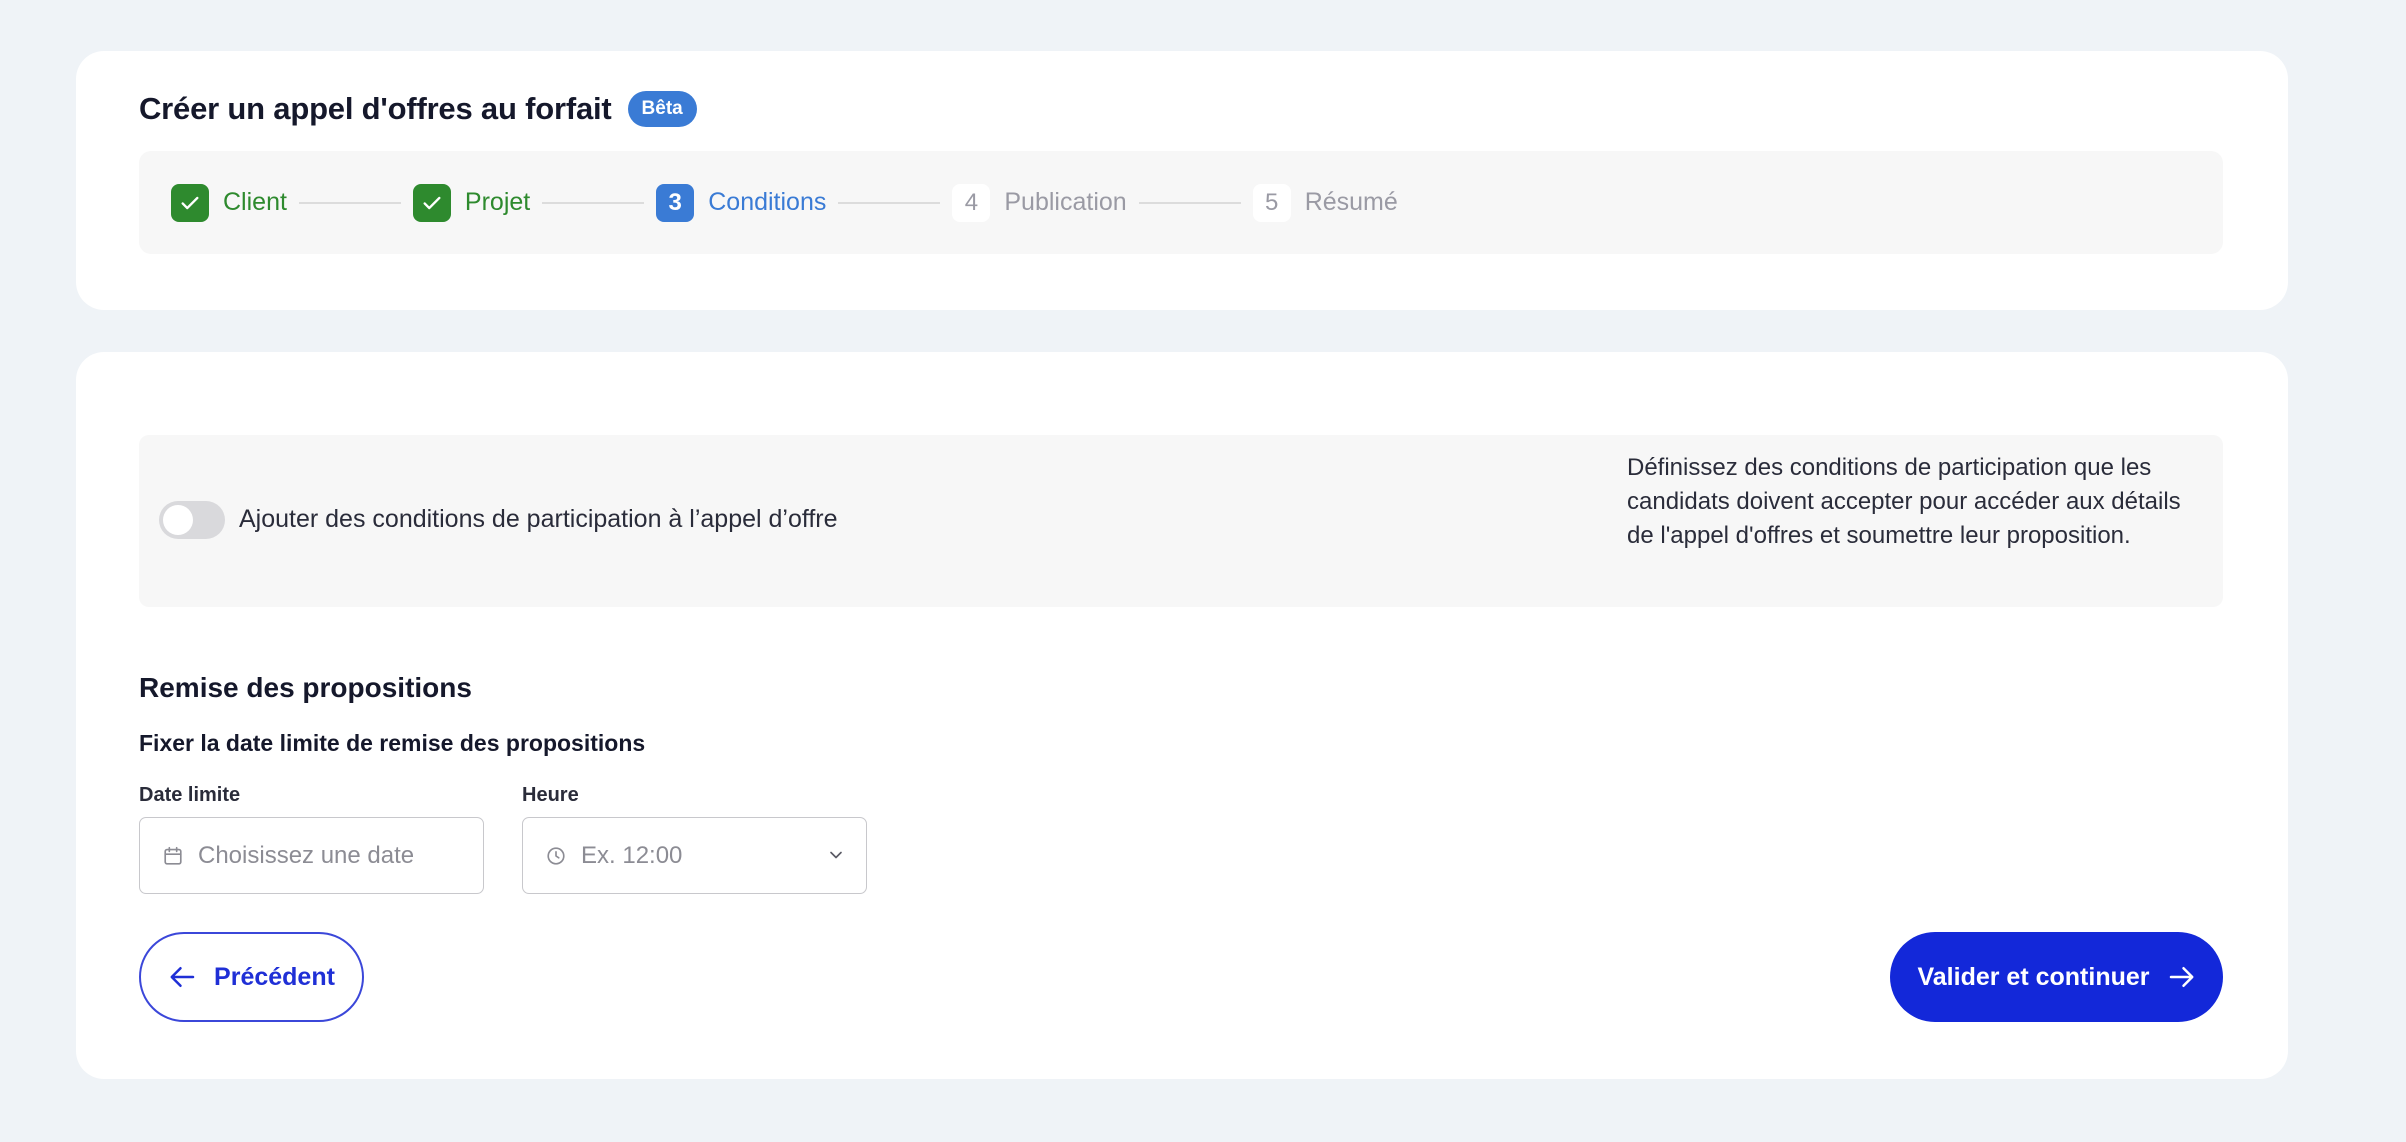 Image resolution: width=2406 pixels, height=1142 pixels. I want to click on step-resume: 5 Résumé, so click(1325, 202).